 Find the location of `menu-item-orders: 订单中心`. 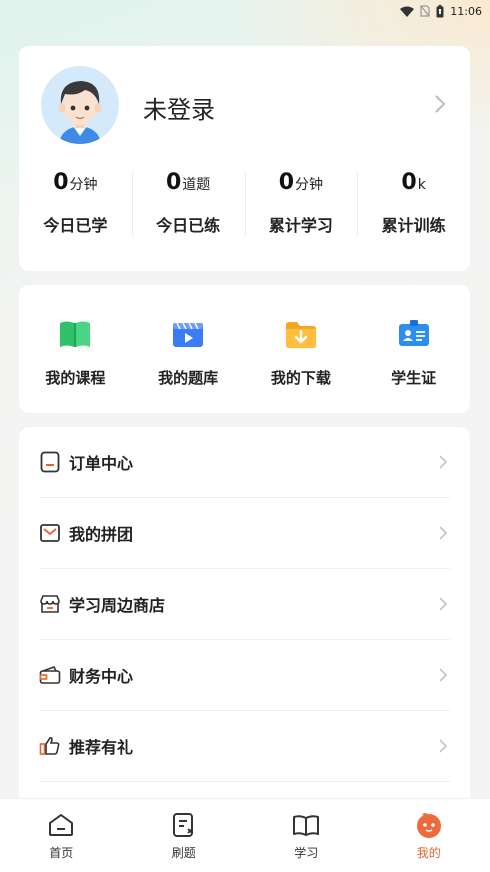

menu-item-orders: 订单中心 is located at coordinates (244, 462).